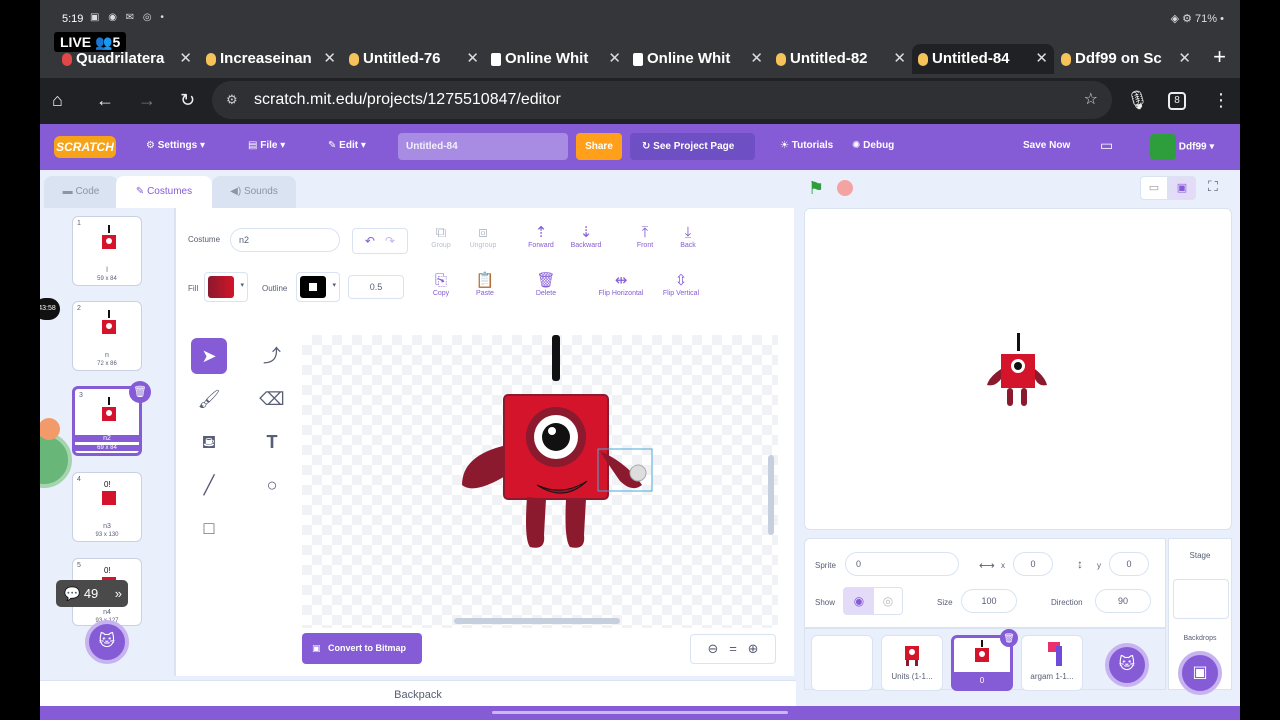  Describe the element at coordinates (272, 485) in the screenshot. I see `circle-tool: ○` at that location.